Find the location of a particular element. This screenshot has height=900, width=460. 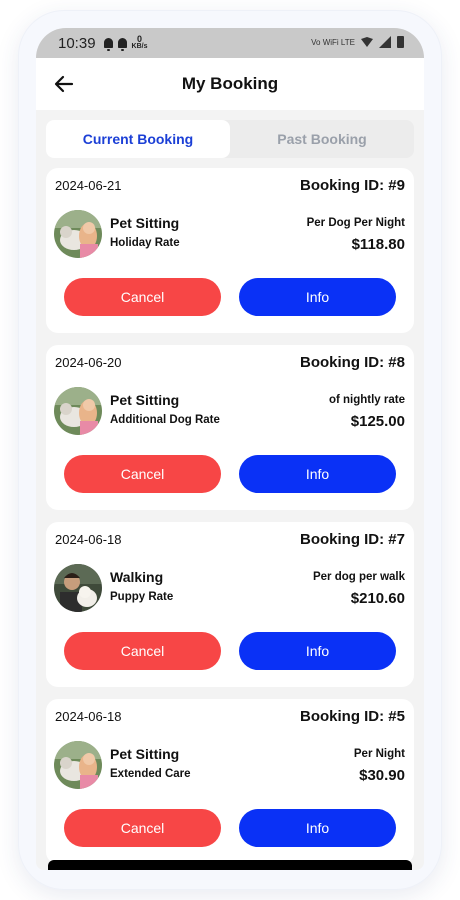

price: $30.90 is located at coordinates (382, 775).